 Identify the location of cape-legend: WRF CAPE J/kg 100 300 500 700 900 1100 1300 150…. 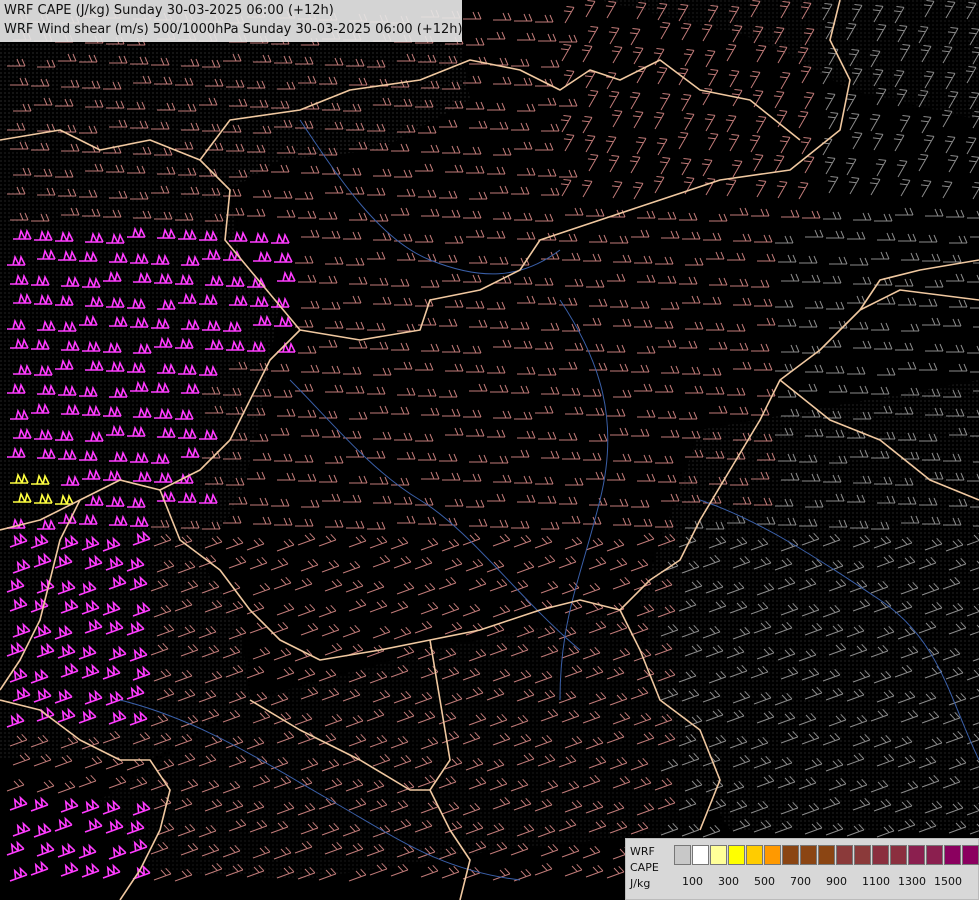
(802, 869).